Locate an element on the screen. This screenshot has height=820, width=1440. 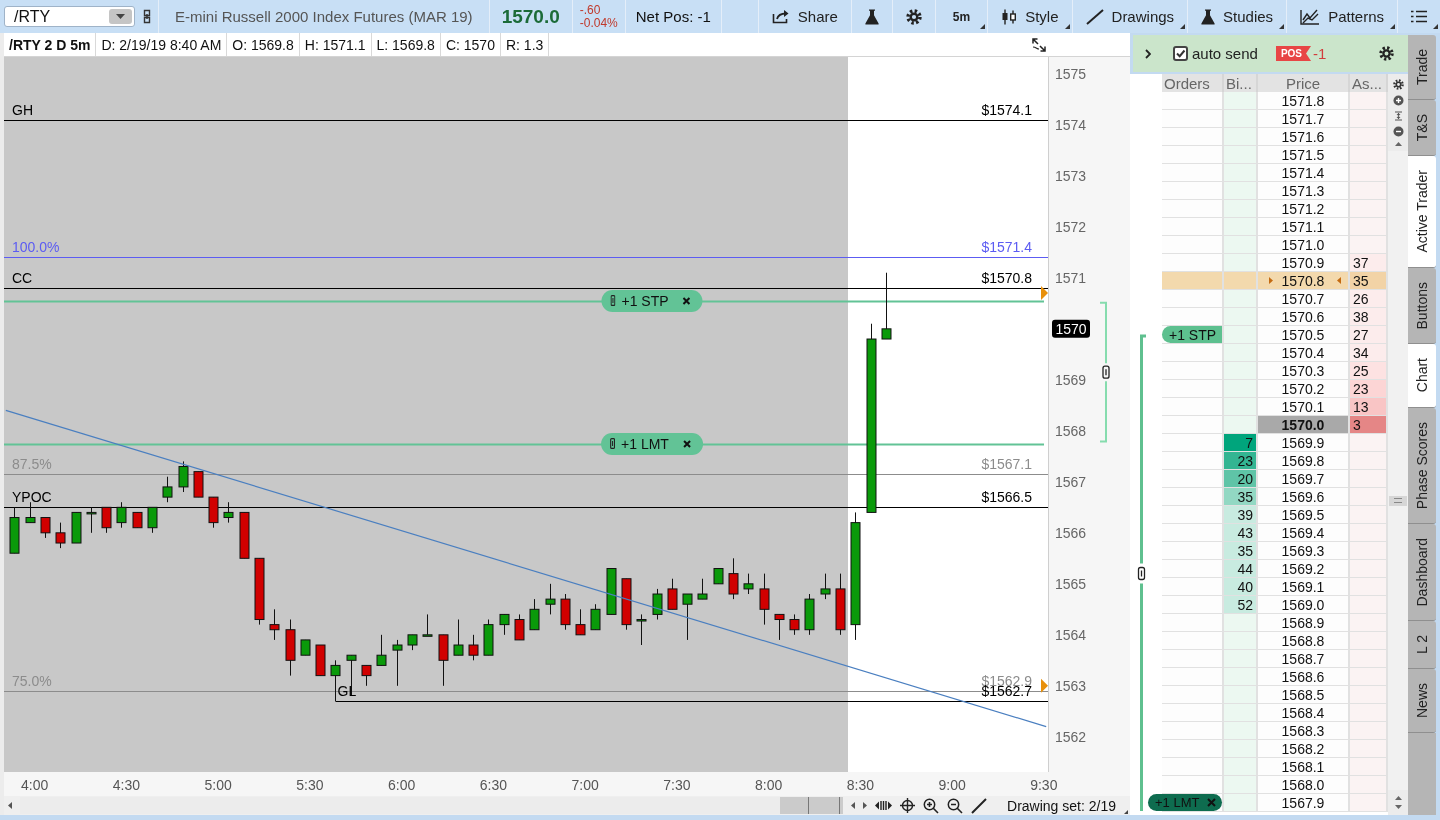
crosshair-icon is located at coordinates (908, 805).